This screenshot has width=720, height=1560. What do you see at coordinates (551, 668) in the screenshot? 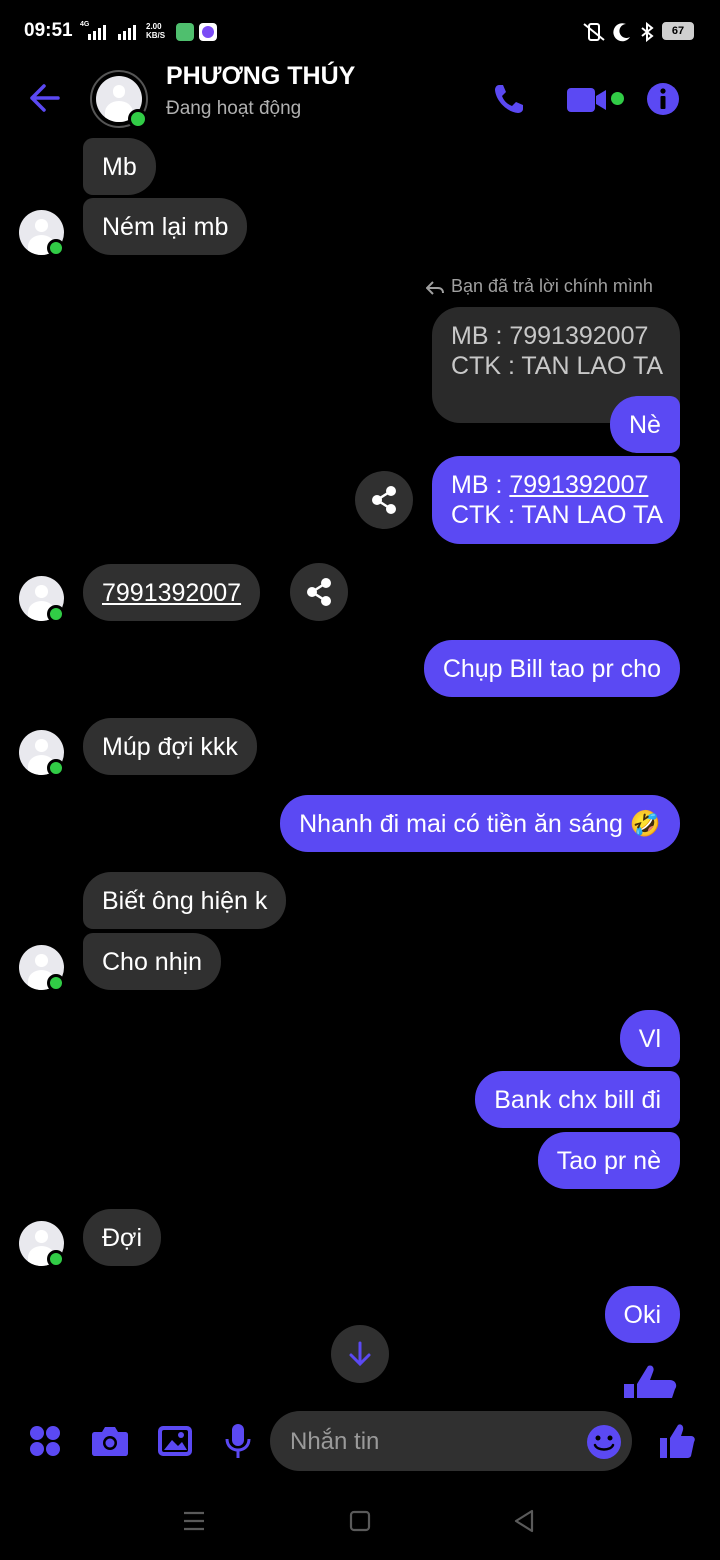
I see `message-outgoing: Chụp Bill tao pr cho` at bounding box center [551, 668].